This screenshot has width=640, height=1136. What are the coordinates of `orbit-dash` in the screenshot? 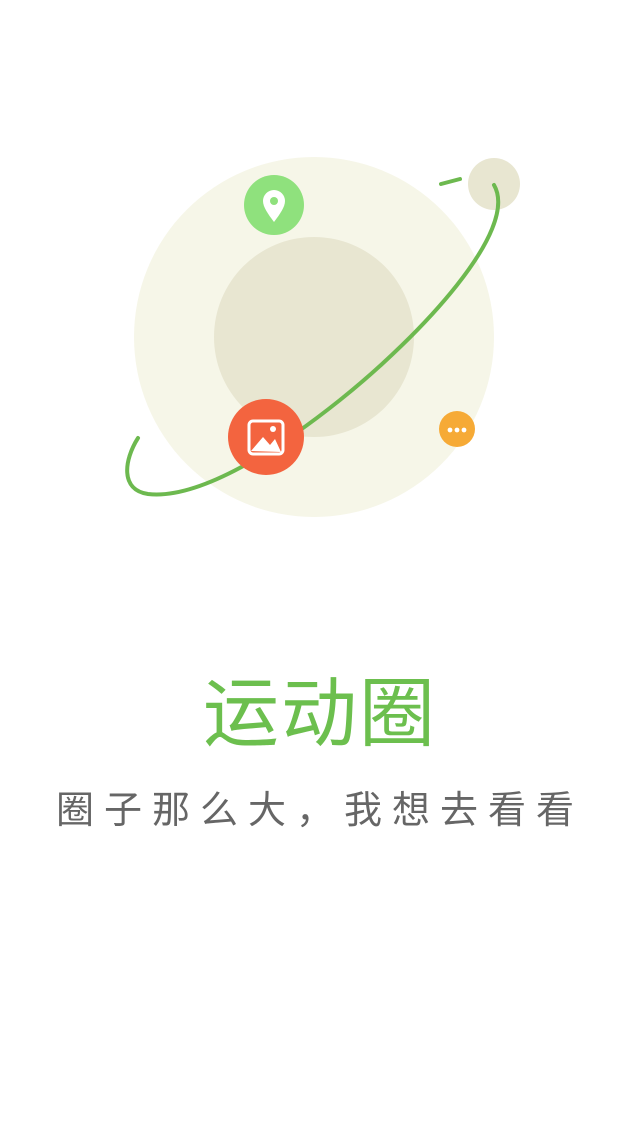 It's located at (450, 181).